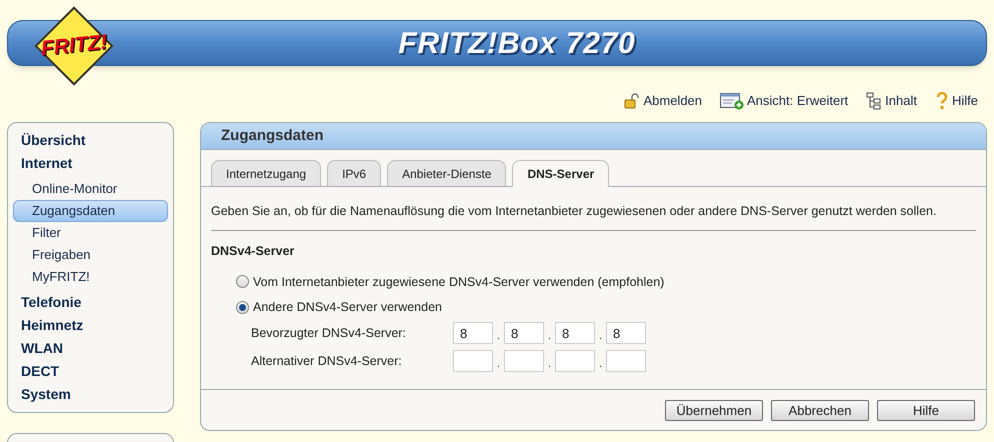 The image size is (994, 442). What do you see at coordinates (90, 163) in the screenshot?
I see `nav-item: Internet` at bounding box center [90, 163].